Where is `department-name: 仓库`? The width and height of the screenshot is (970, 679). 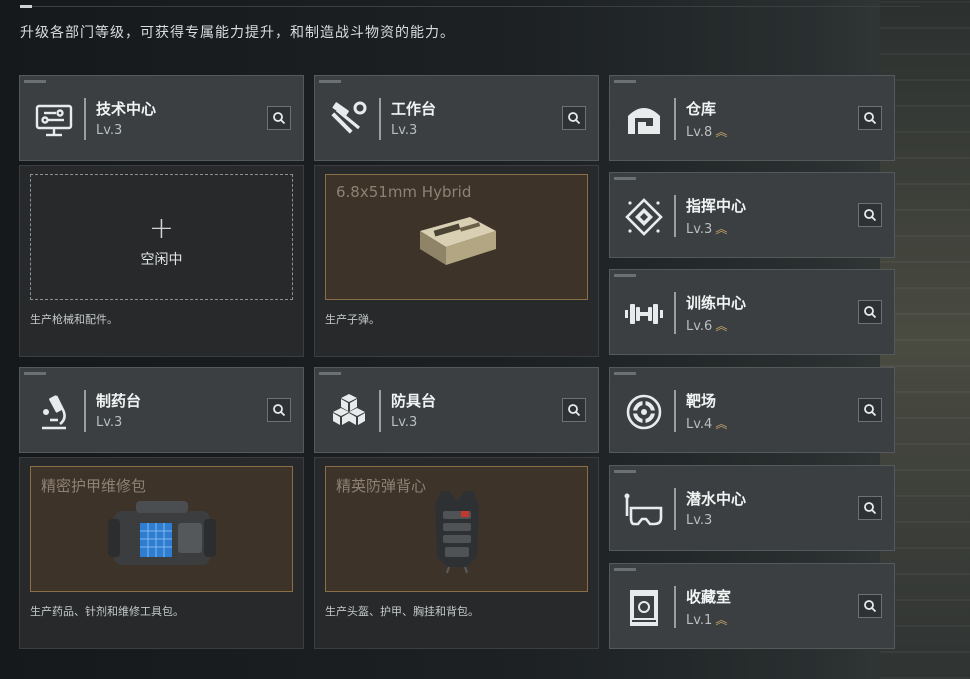 department-name: 仓库 is located at coordinates (701, 109).